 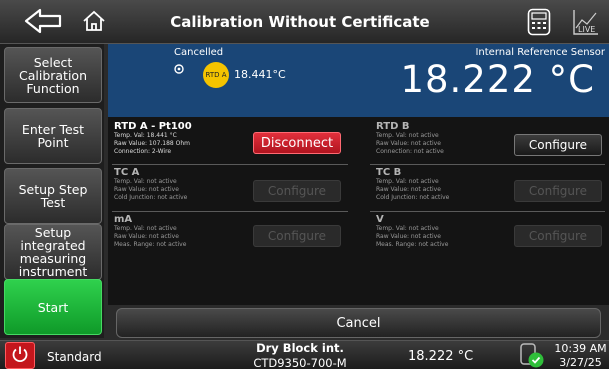 I want to click on device-name: Dry Block int., so click(x=300, y=348).